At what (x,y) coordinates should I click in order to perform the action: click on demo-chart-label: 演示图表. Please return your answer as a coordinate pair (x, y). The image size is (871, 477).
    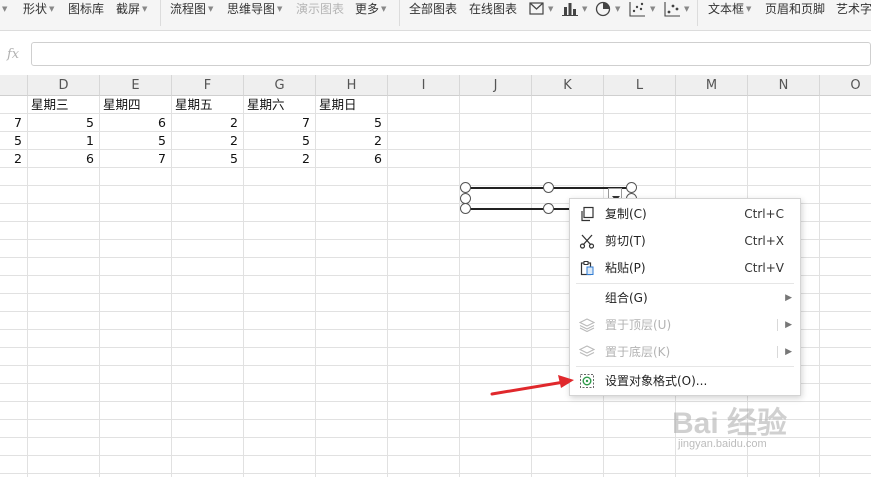
    Looking at the image, I should click on (320, 9).